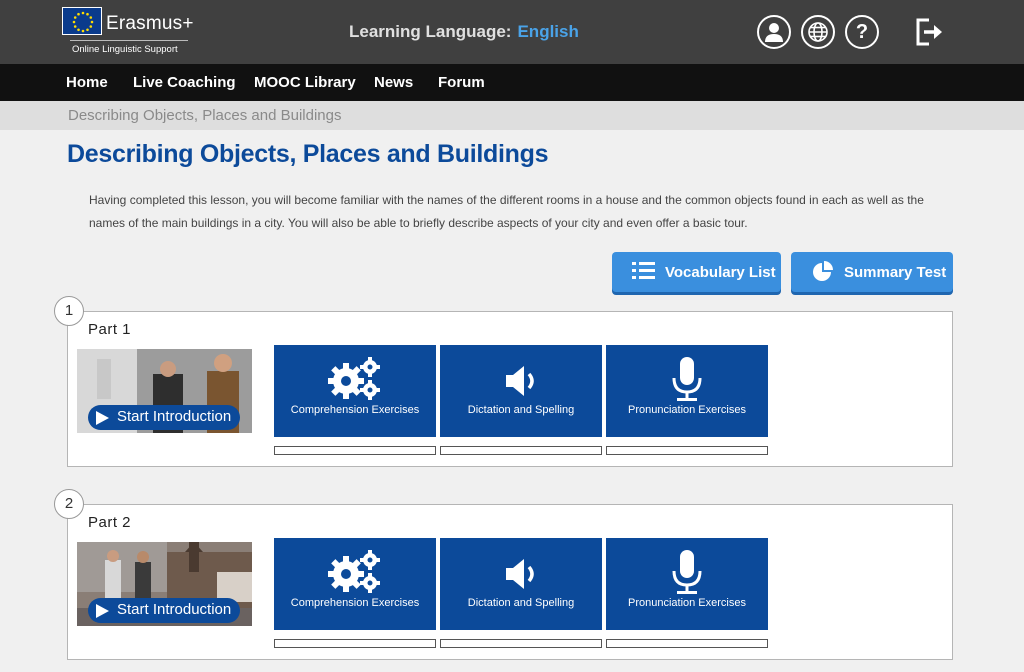 This screenshot has height=672, width=1024. Describe the element at coordinates (643, 270) in the screenshot. I see `list-icon` at that location.